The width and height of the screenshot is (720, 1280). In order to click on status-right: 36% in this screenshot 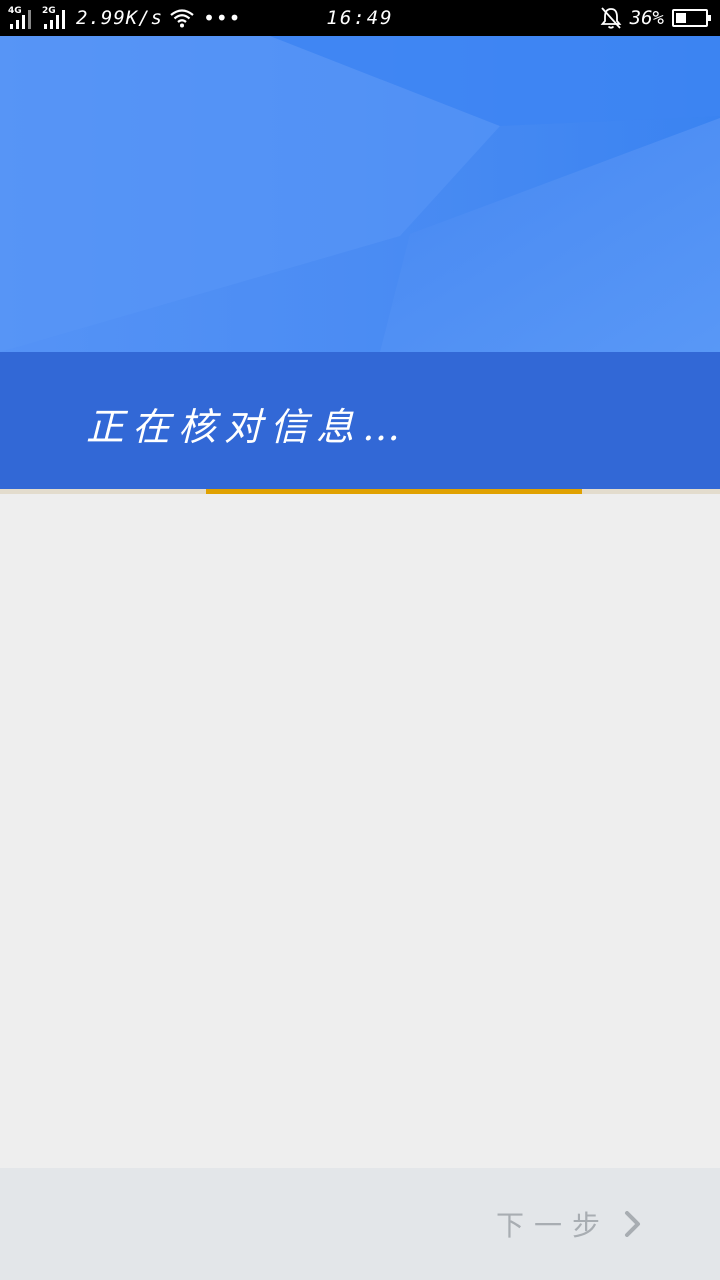, I will do `click(655, 18)`.